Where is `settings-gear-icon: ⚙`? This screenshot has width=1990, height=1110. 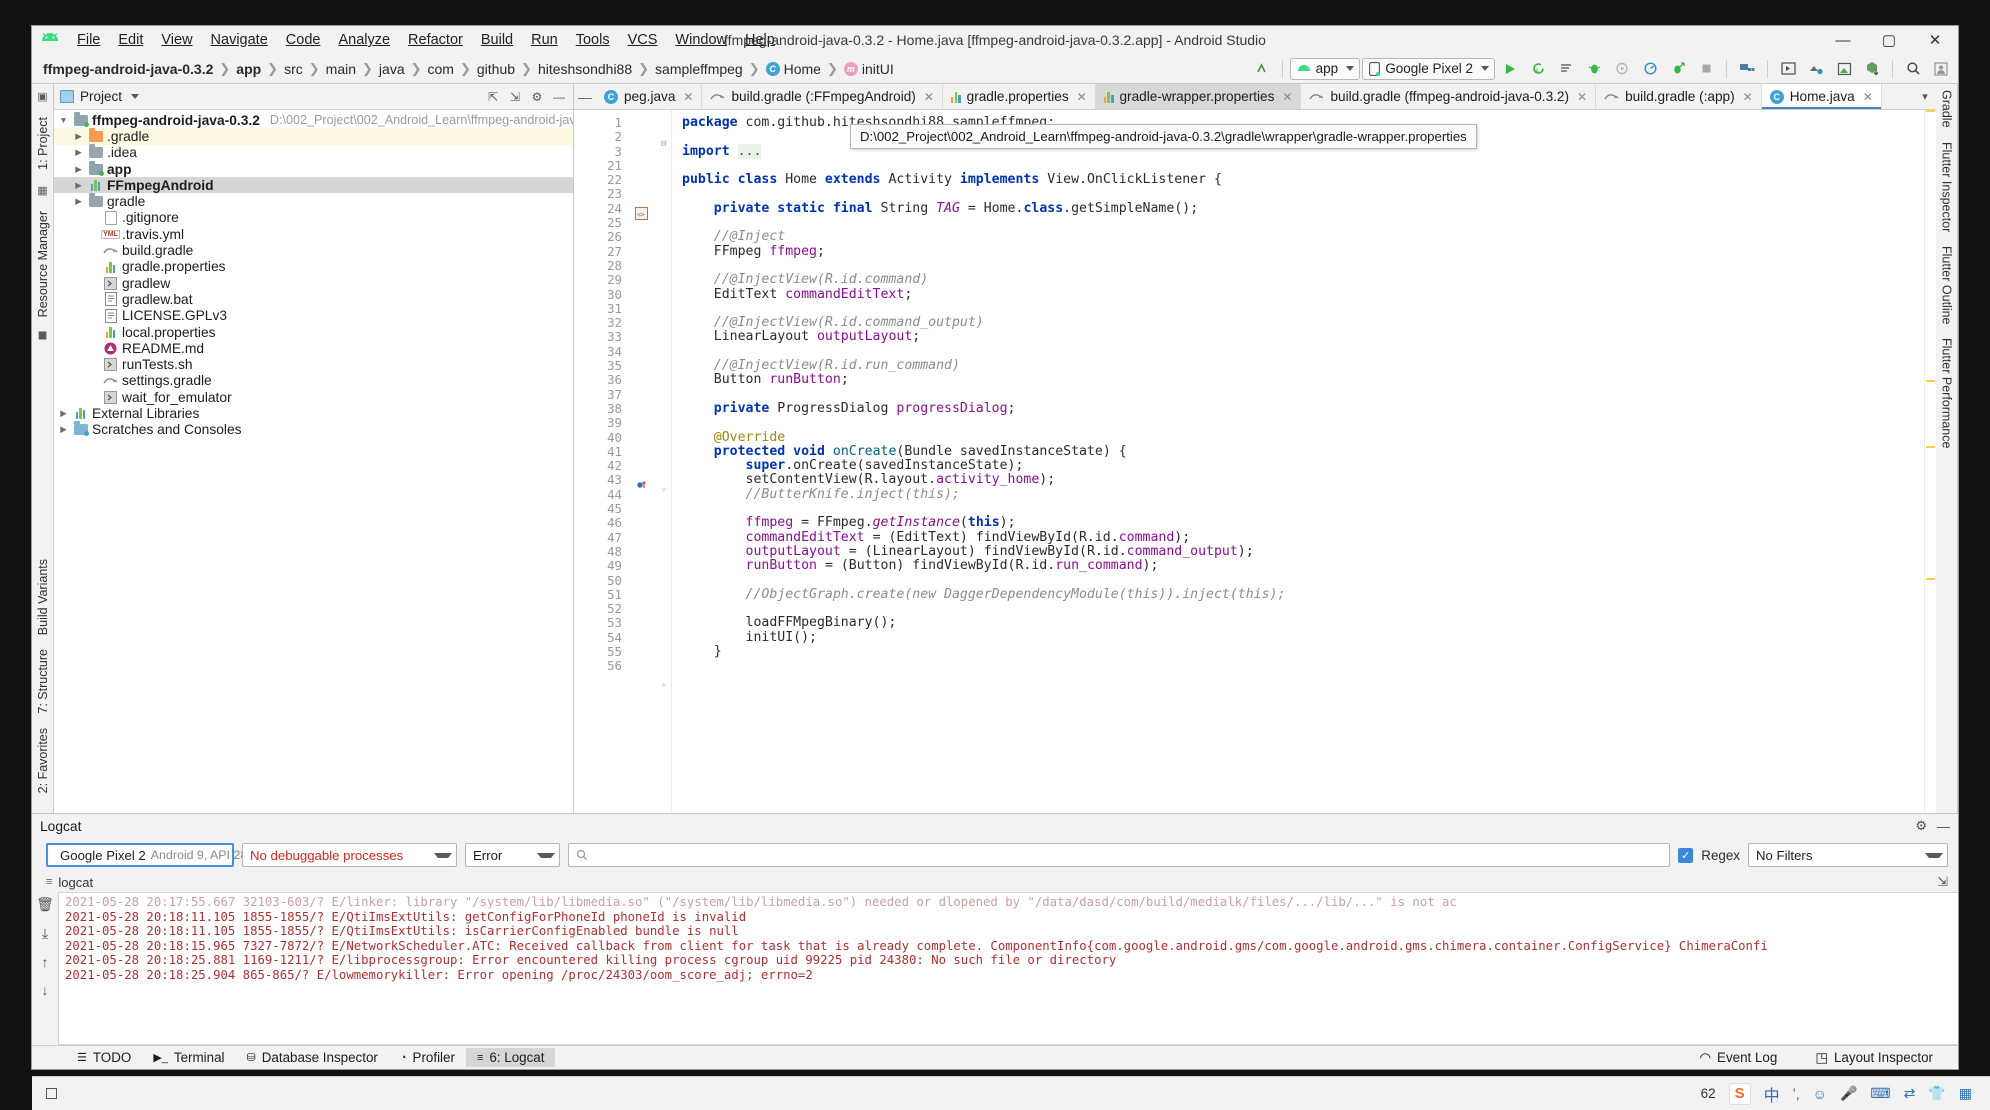 settings-gear-icon: ⚙ is located at coordinates (537, 97).